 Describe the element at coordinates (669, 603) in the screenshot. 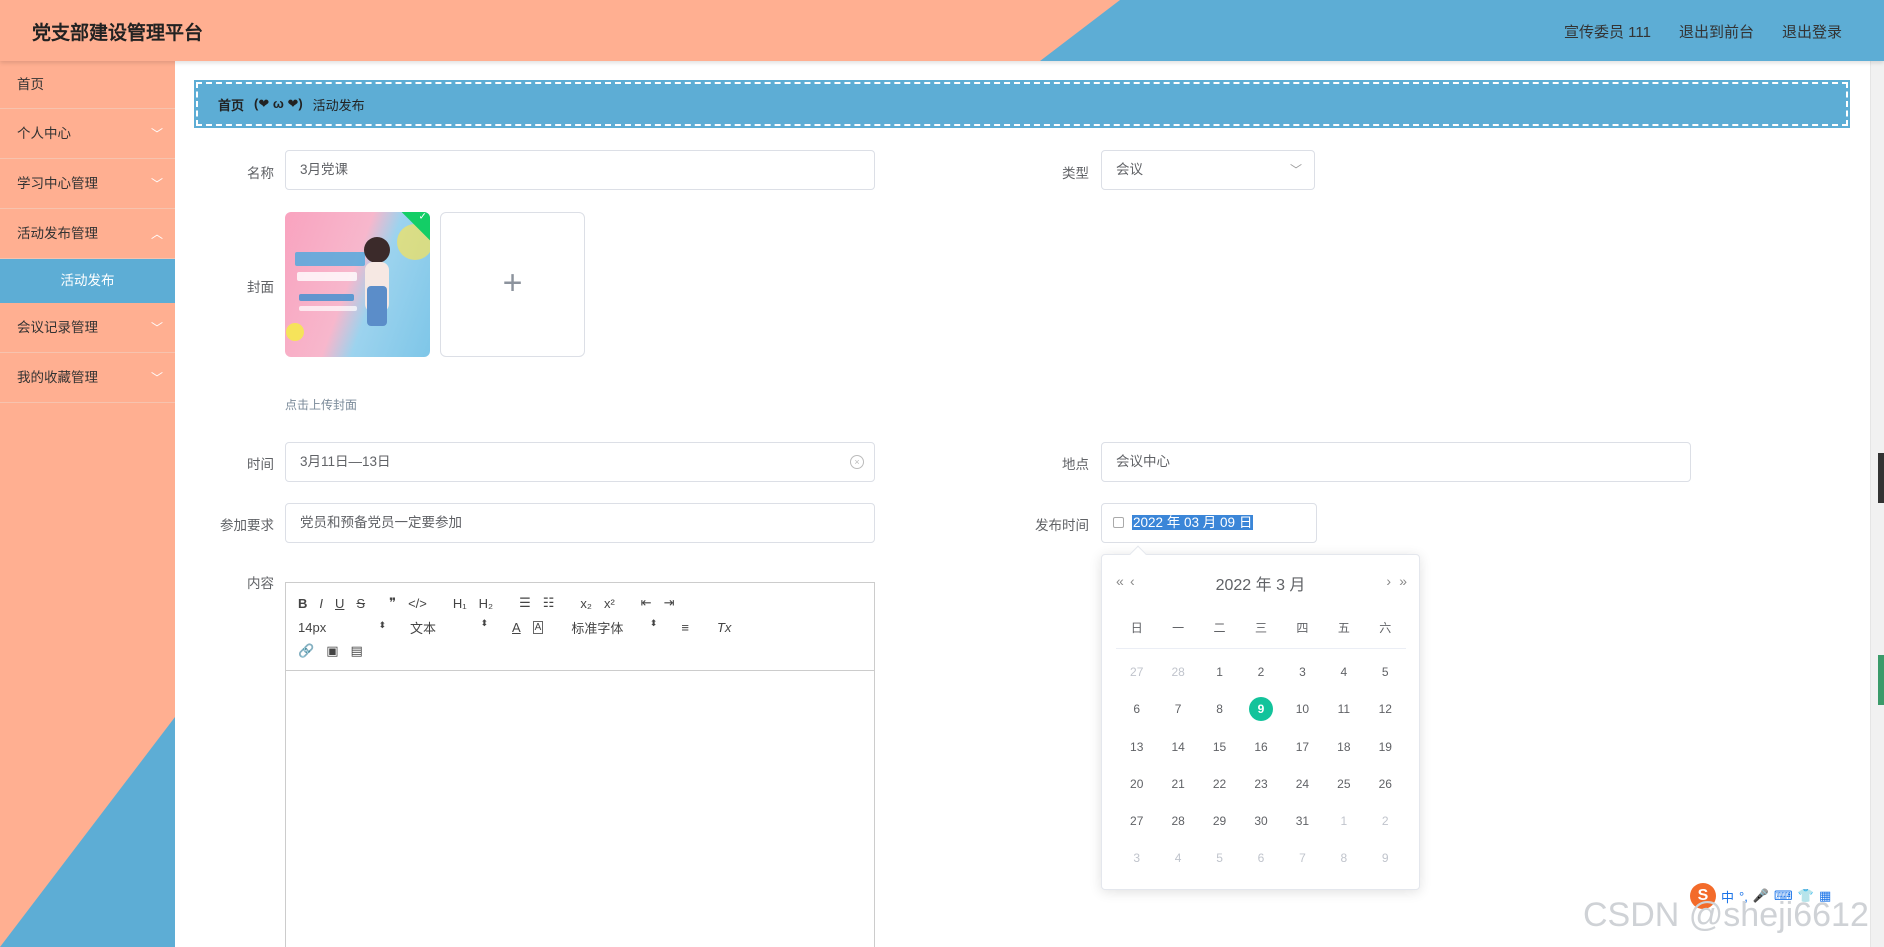

I see `indent-icon: ⇥` at that location.